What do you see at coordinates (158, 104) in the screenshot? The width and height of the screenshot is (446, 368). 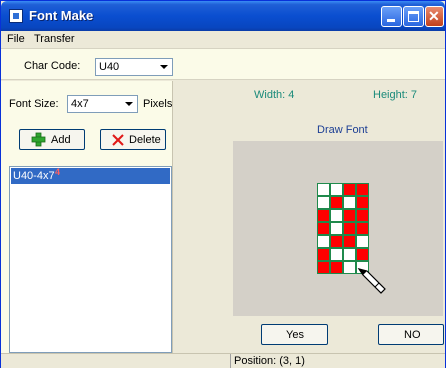 I see `font-size-unit: Pixels` at bounding box center [158, 104].